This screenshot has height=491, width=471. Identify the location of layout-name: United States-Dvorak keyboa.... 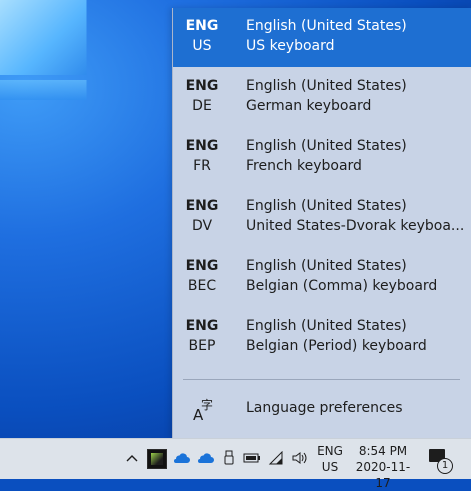
(355, 226).